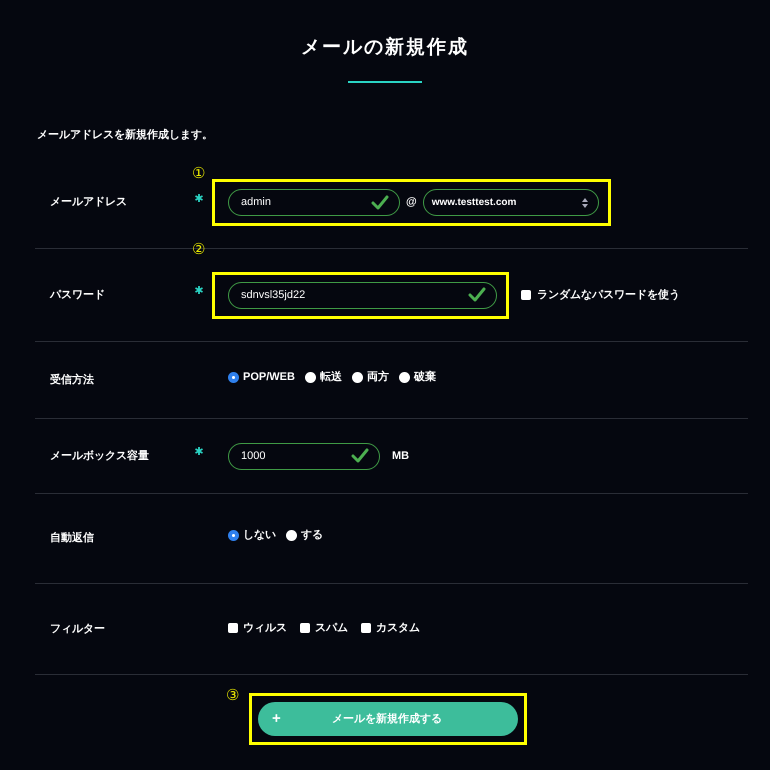 Image resolution: width=770 pixels, height=770 pixels. I want to click on radio-option: POP/WEB, so click(261, 377).